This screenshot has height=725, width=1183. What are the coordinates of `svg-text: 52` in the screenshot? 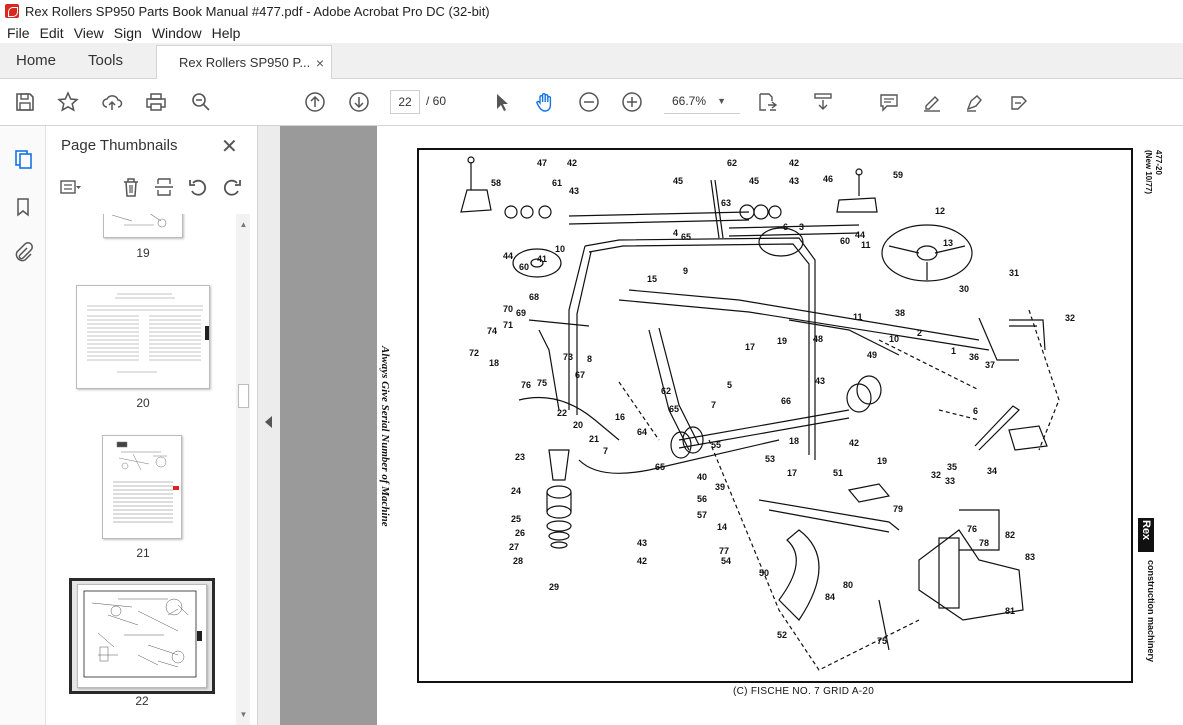 It's located at (782, 635).